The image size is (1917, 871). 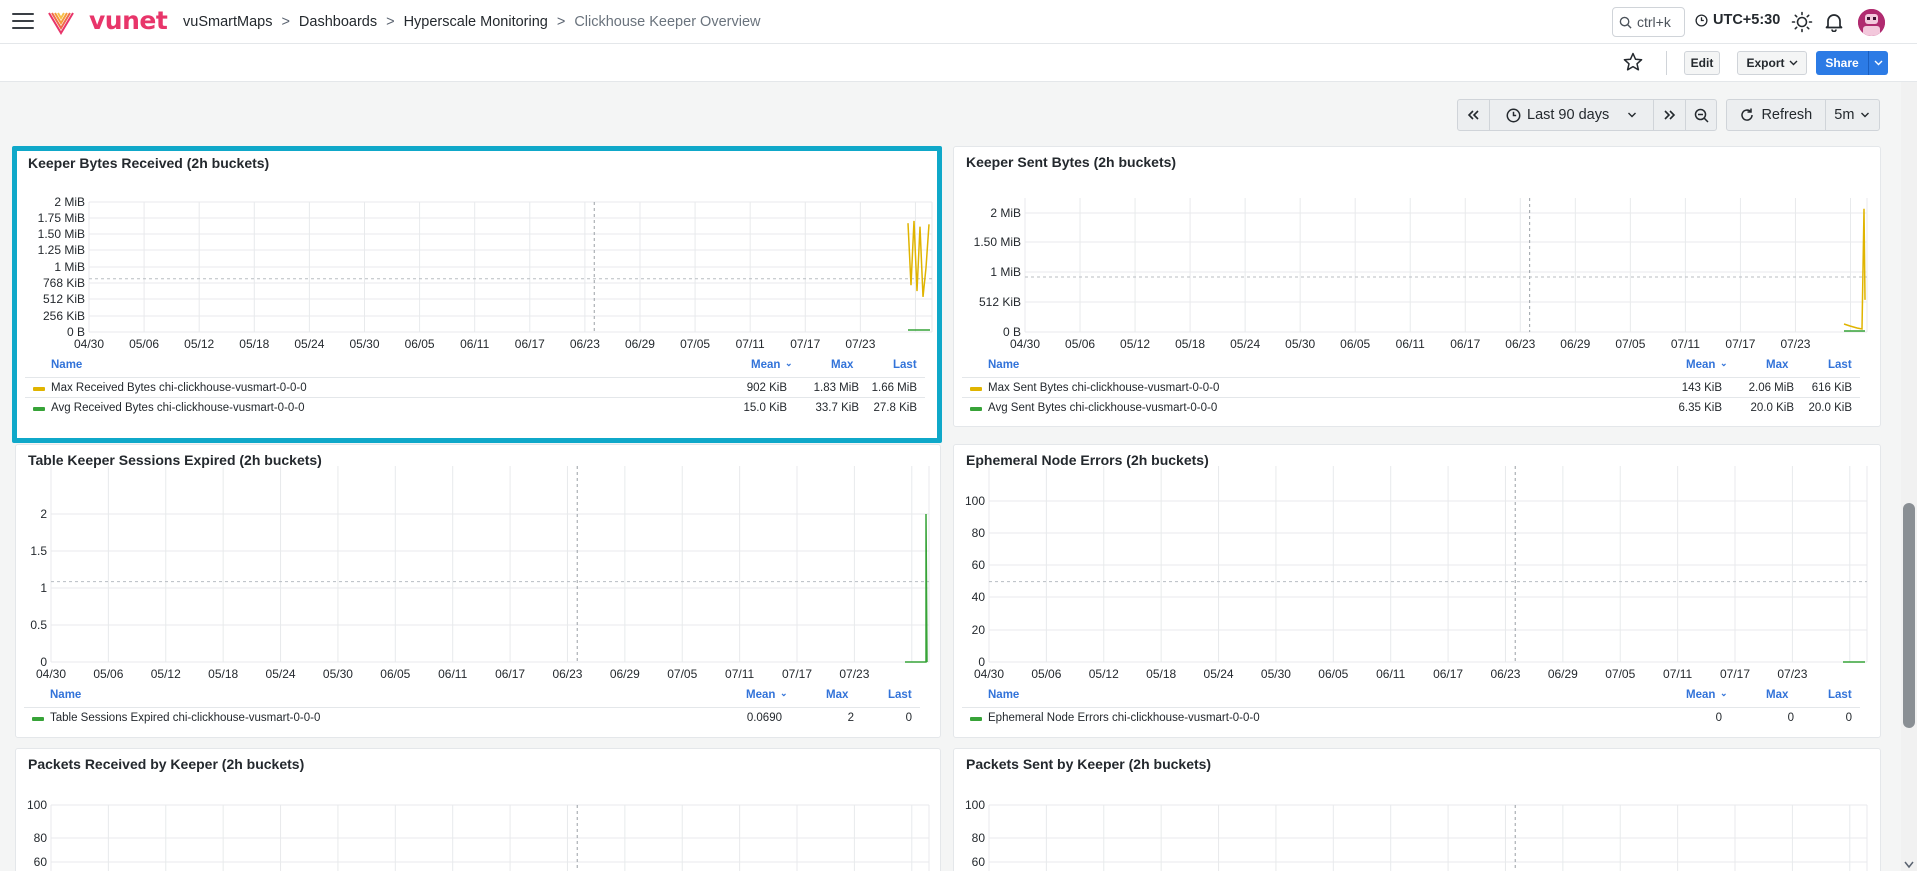 I want to click on y-axis-tick-label: 2 MiB, so click(x=69, y=202).